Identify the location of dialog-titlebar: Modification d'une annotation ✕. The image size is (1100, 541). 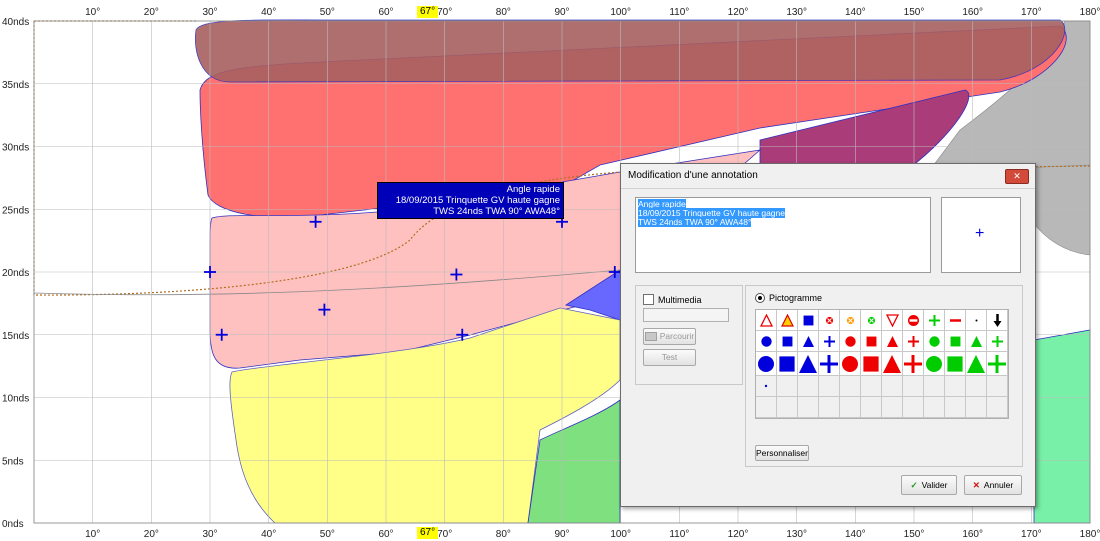
(828, 176).